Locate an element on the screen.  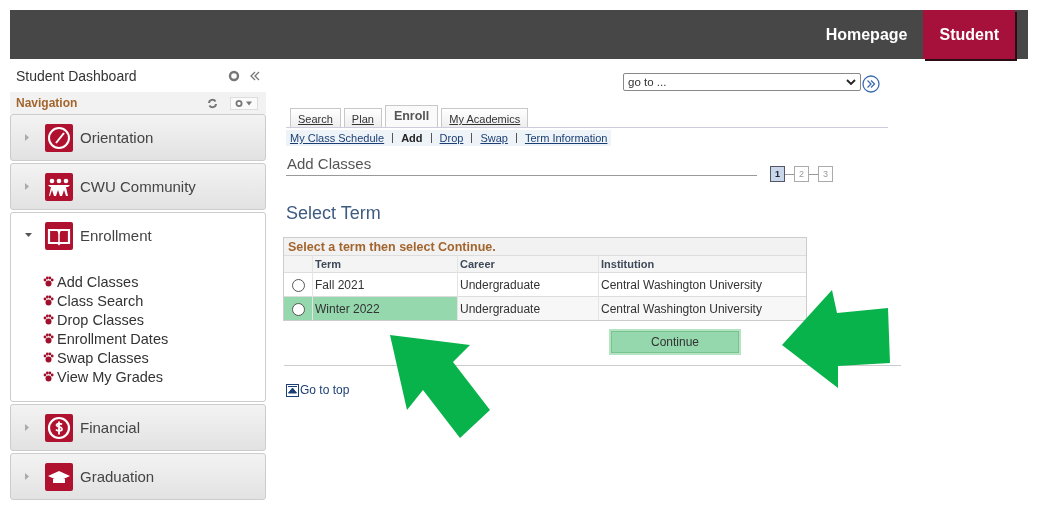
sub-navigation-link: Term Information is located at coordinates (566, 138).